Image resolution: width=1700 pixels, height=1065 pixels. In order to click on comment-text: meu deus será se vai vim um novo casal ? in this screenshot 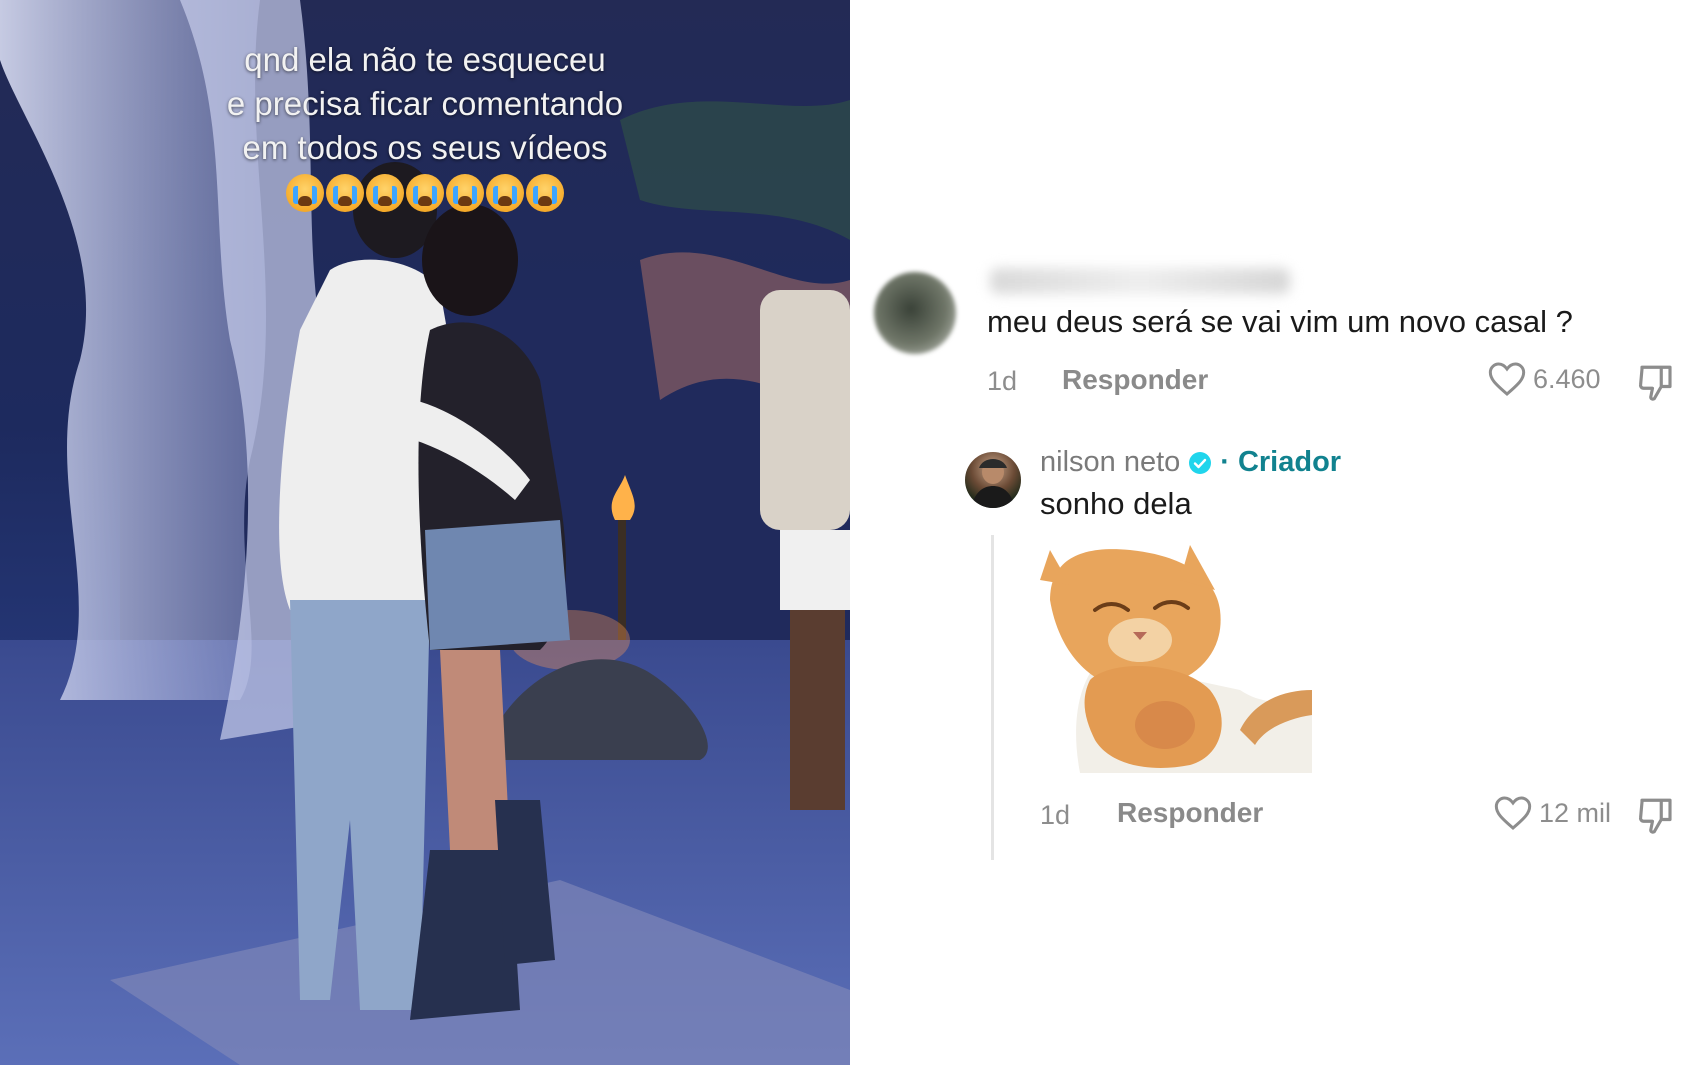, I will do `click(1280, 321)`.